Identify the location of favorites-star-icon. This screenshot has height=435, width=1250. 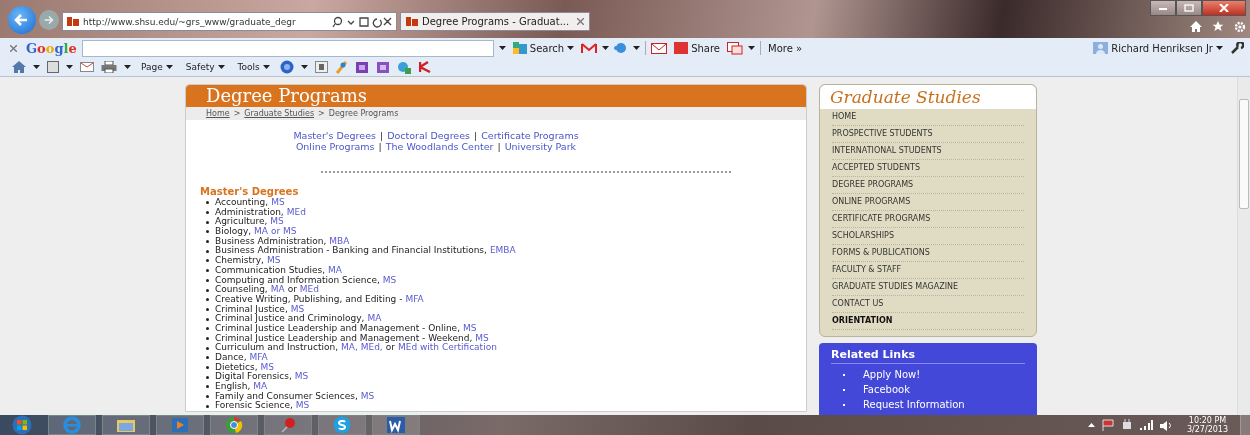
(1218, 26).